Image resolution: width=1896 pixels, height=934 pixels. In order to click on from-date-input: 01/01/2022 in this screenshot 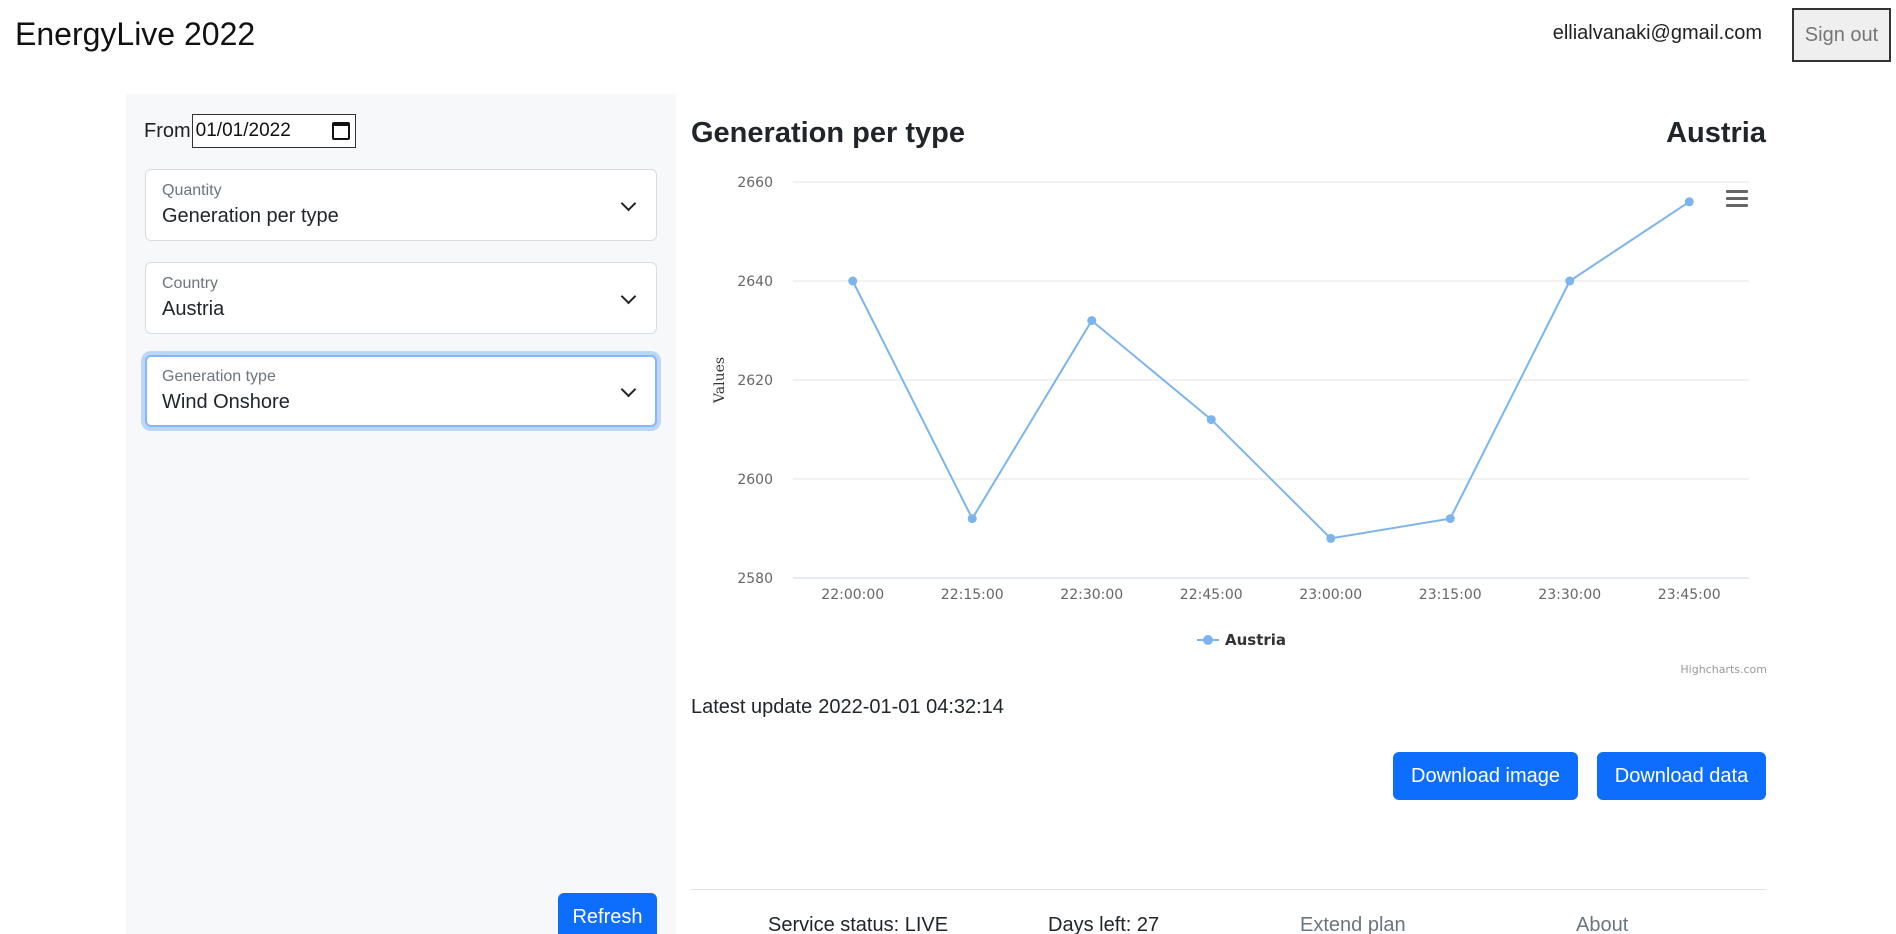, I will do `click(273, 131)`.